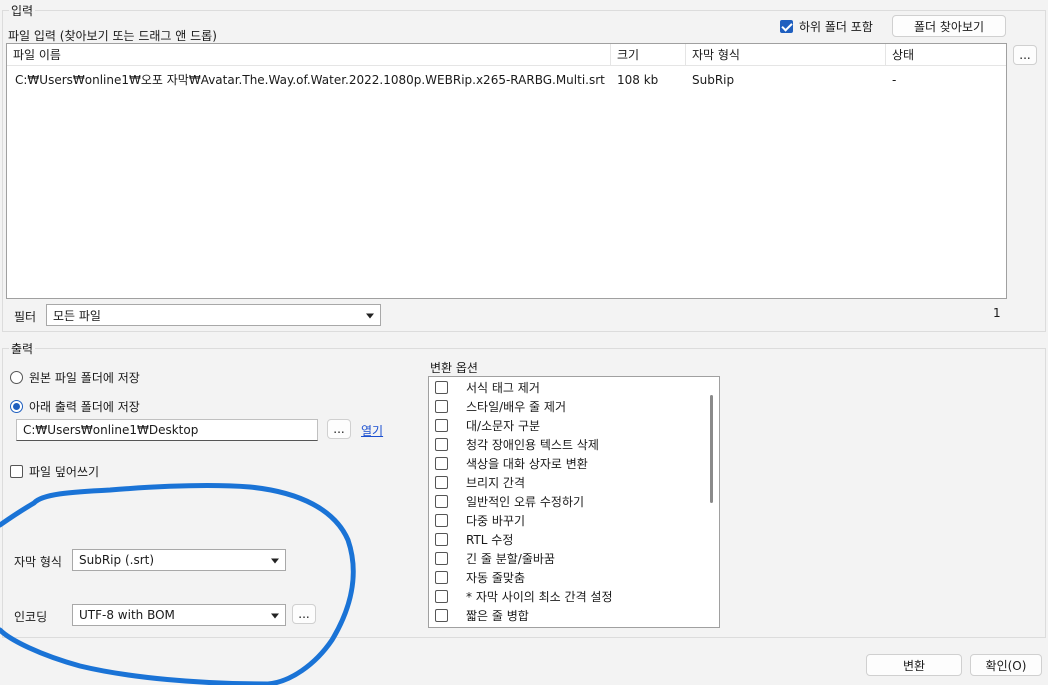 This screenshot has width=1048, height=685. What do you see at coordinates (503, 426) in the screenshot?
I see `option-label: 대/소문자 구분` at bounding box center [503, 426].